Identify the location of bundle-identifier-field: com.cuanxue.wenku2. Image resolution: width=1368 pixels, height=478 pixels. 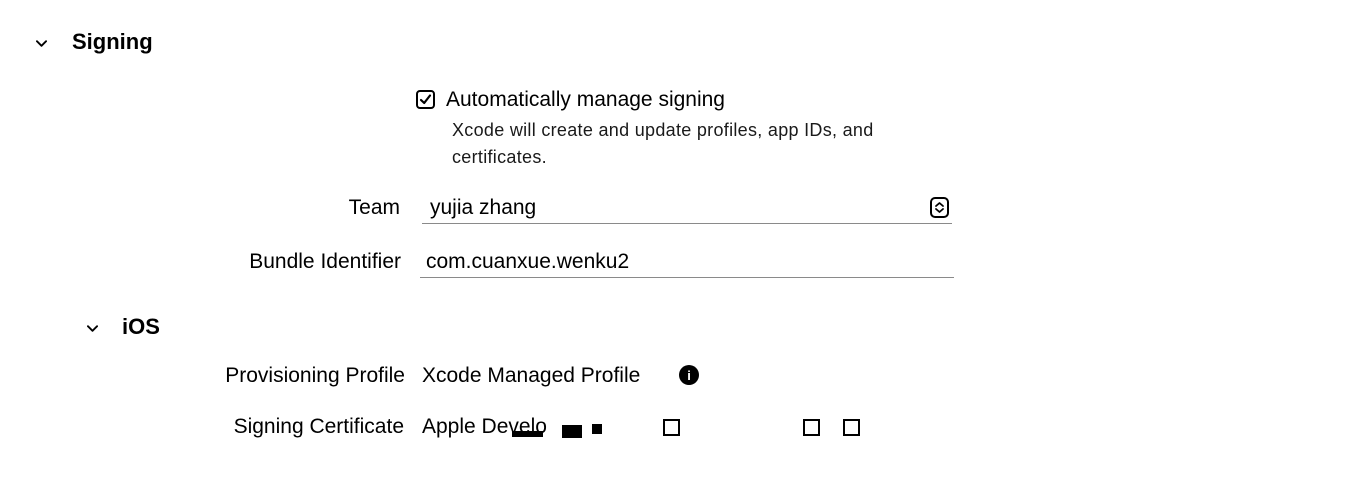
(687, 263).